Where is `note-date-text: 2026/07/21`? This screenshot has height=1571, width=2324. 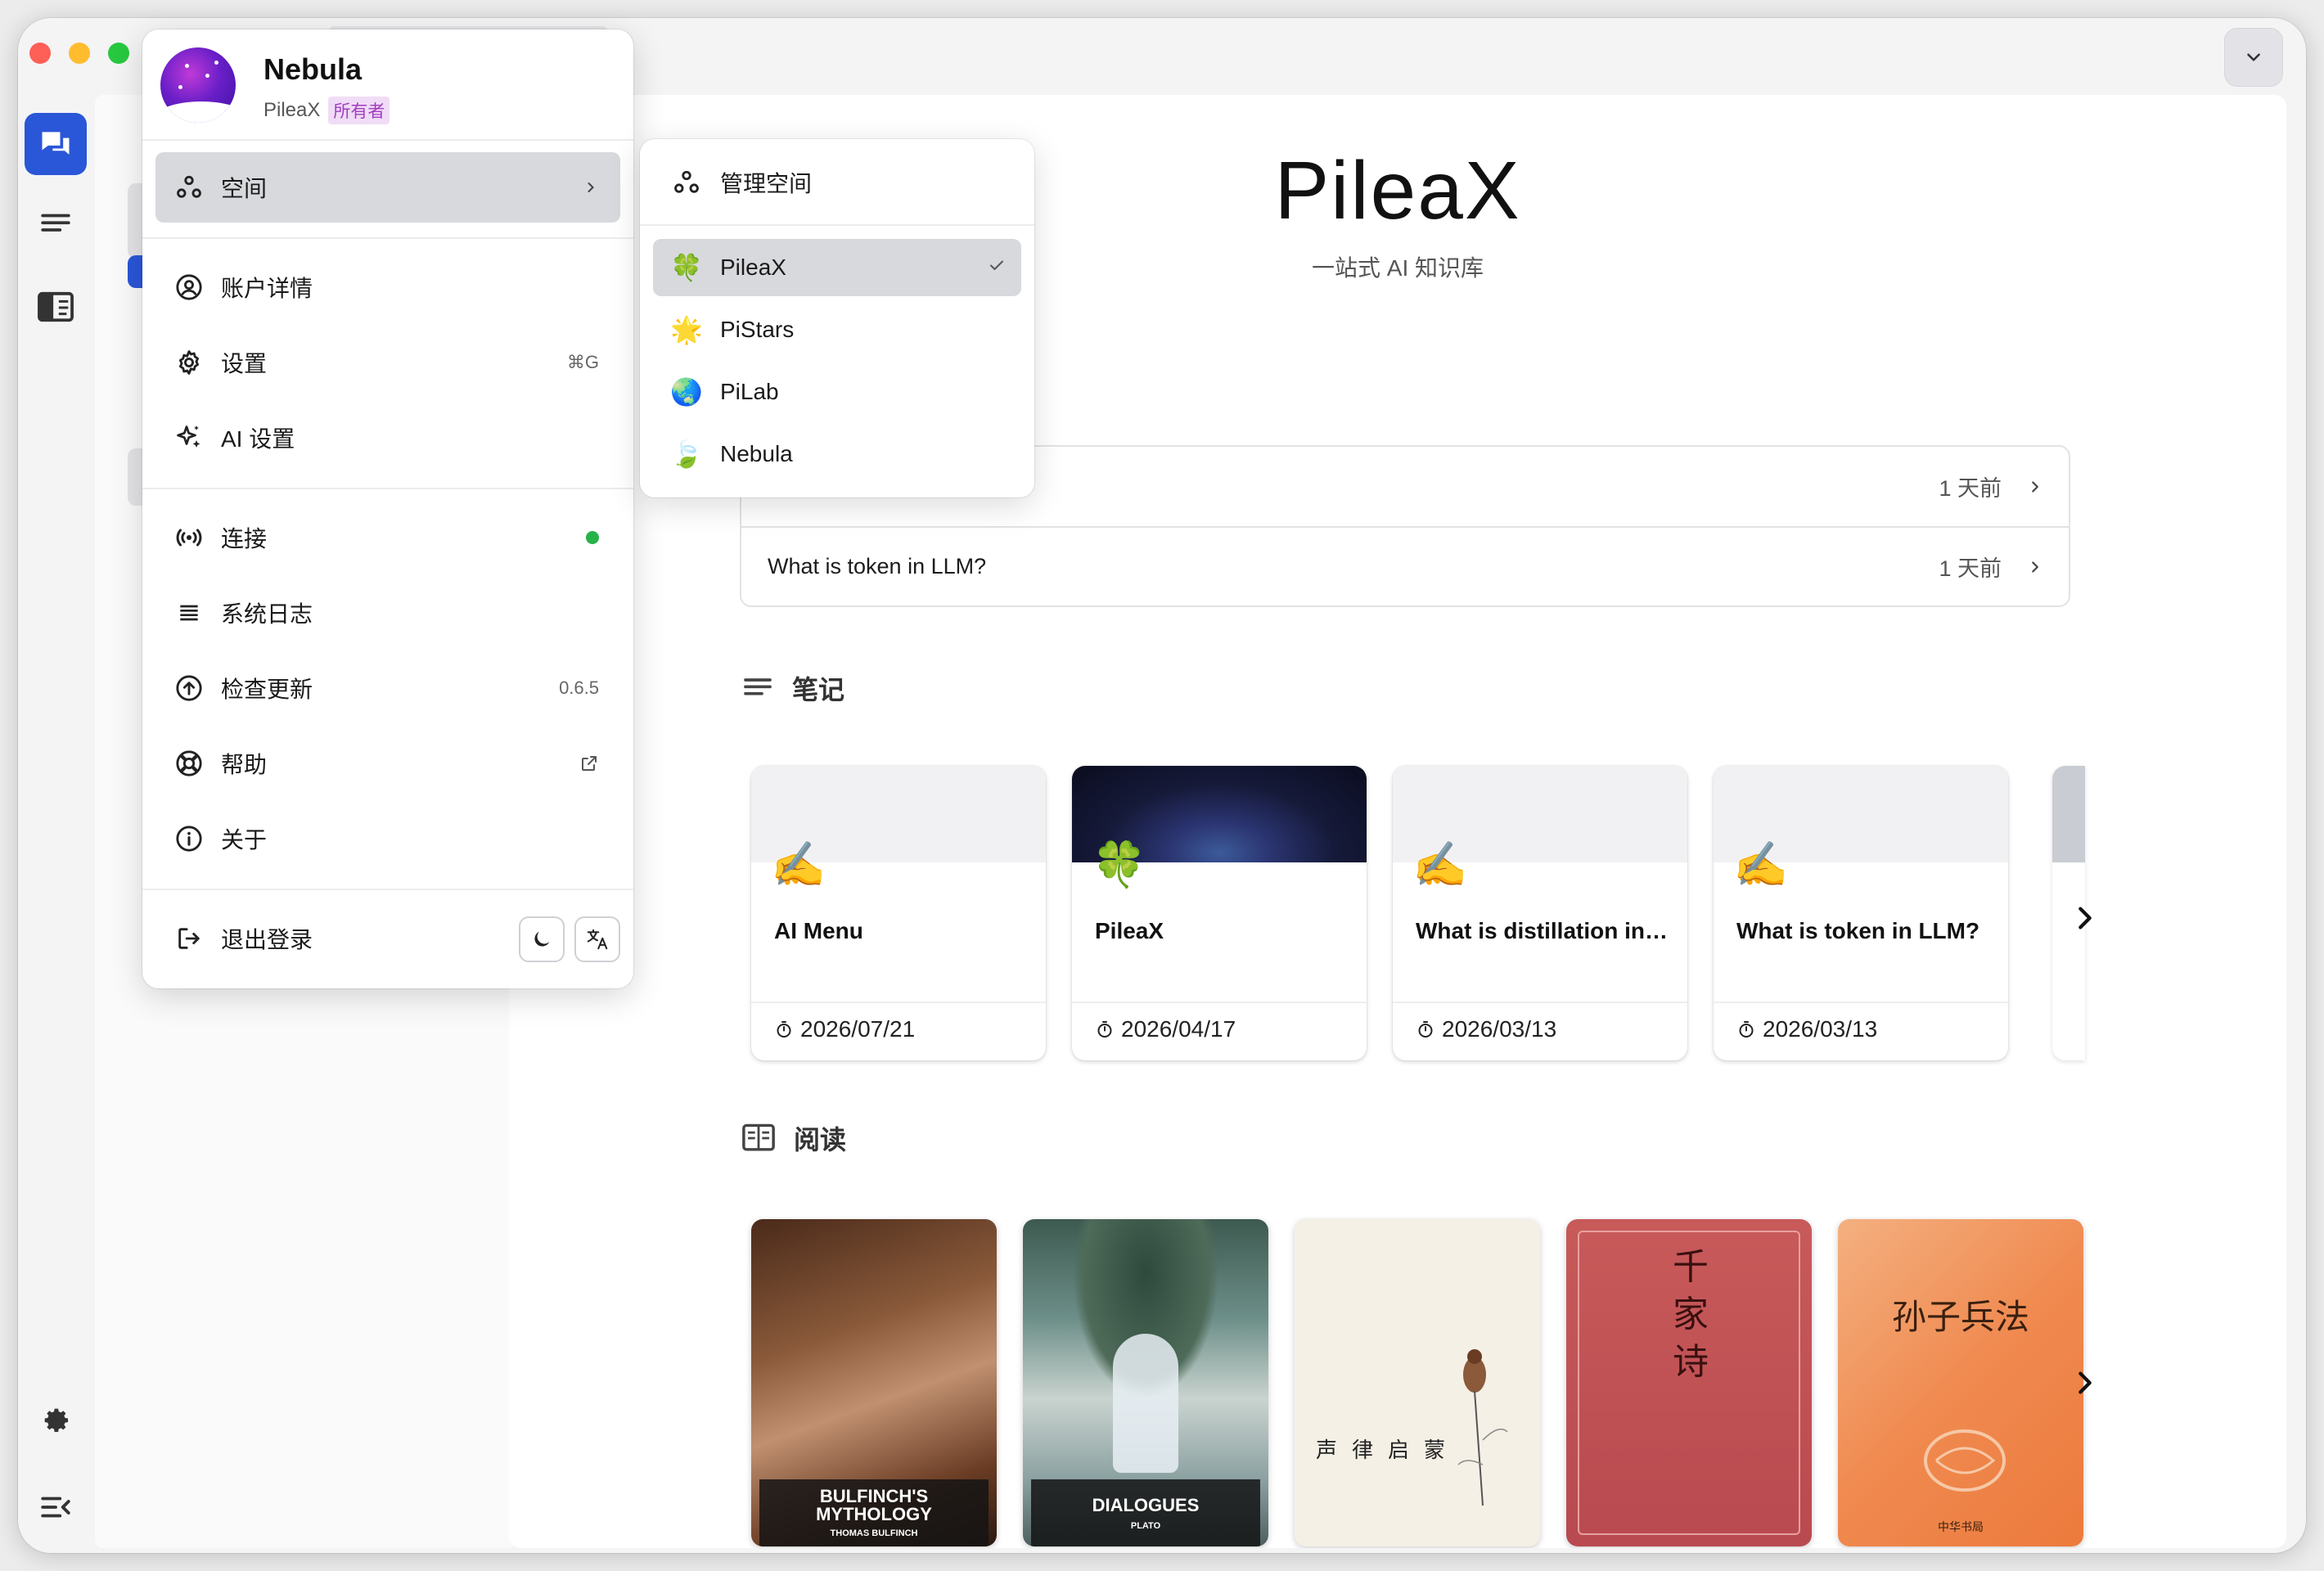
note-date-text: 2026/07/21 is located at coordinates (858, 1029).